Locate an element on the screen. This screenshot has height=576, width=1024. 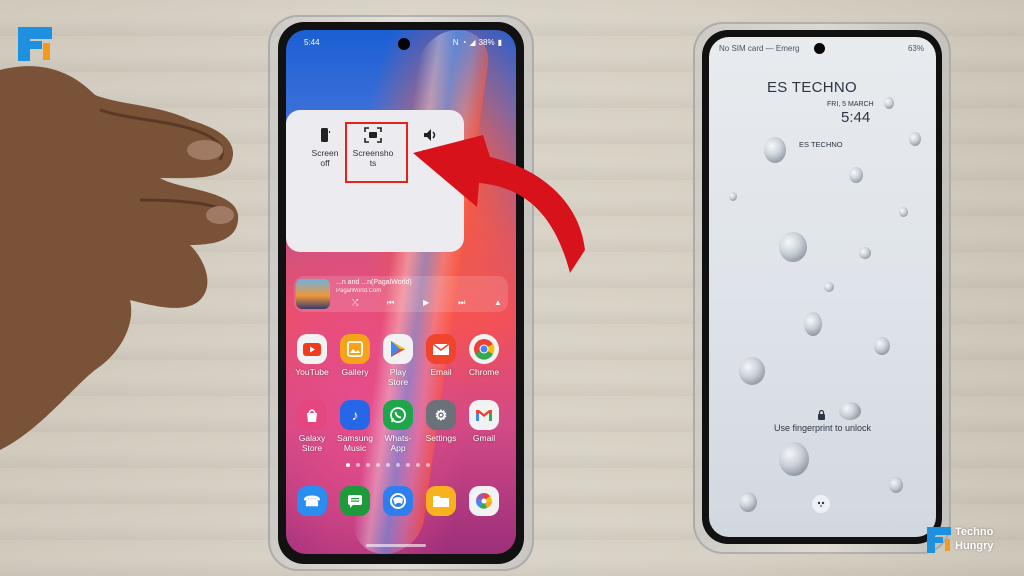
app-label: Settings is located at coordinates (441, 438).